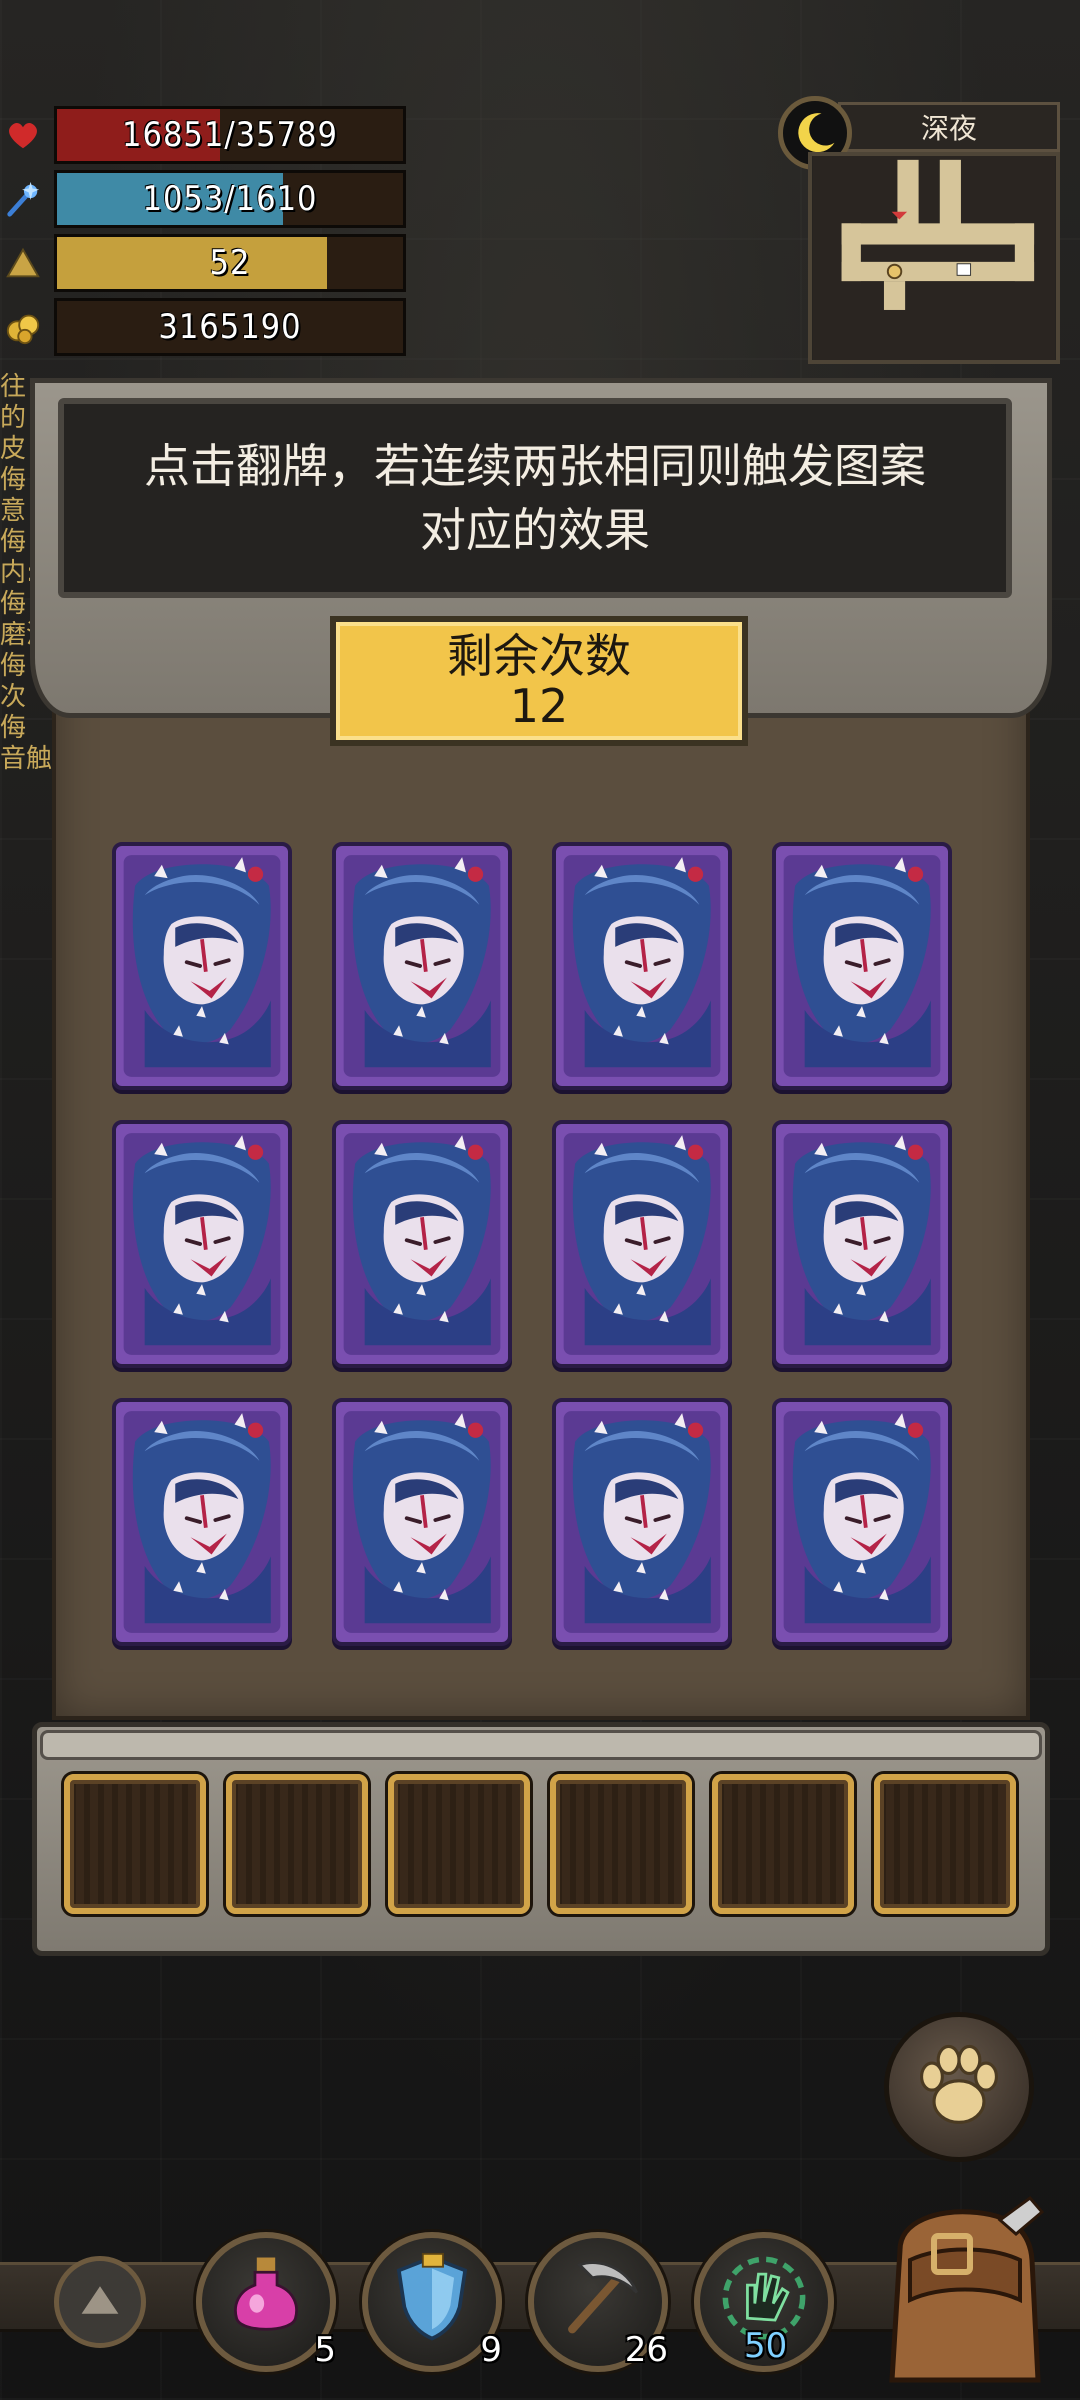  I want to click on remaining-value: 12, so click(539, 706).